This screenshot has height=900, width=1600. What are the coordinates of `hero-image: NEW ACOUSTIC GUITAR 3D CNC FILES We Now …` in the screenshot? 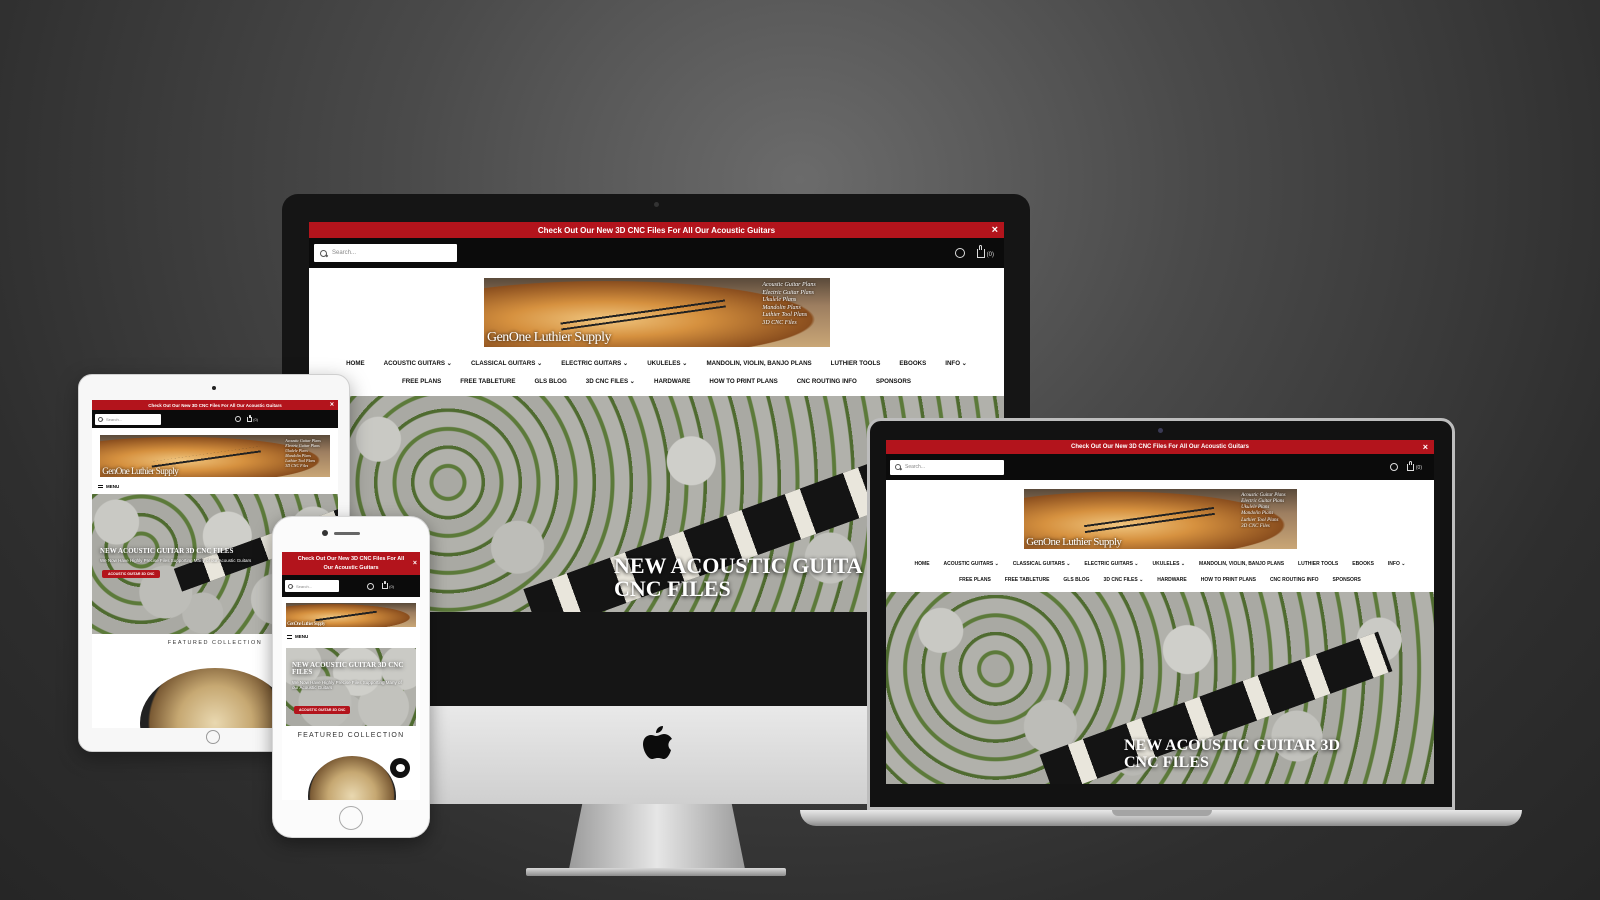 It's located at (351, 687).